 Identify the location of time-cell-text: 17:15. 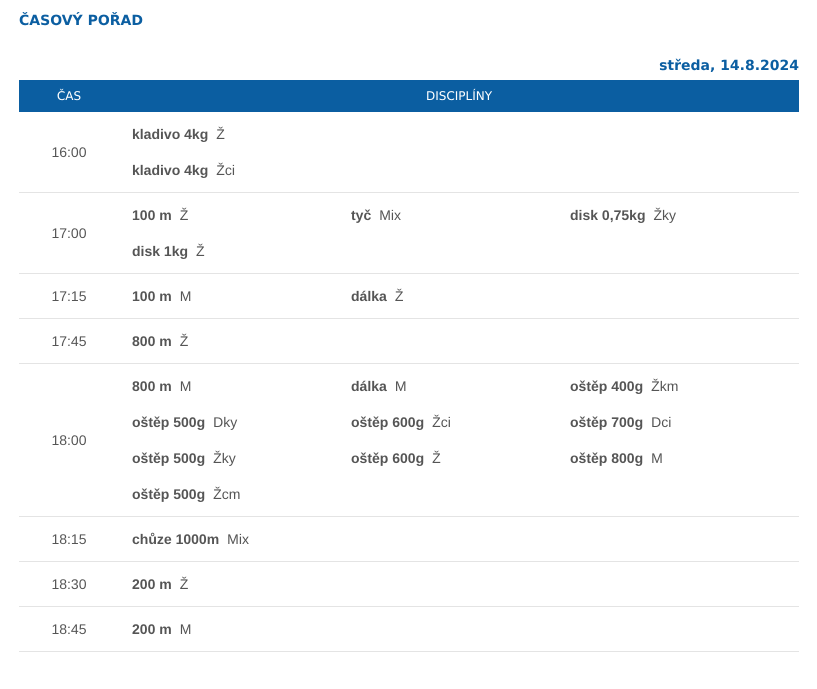
(69, 296).